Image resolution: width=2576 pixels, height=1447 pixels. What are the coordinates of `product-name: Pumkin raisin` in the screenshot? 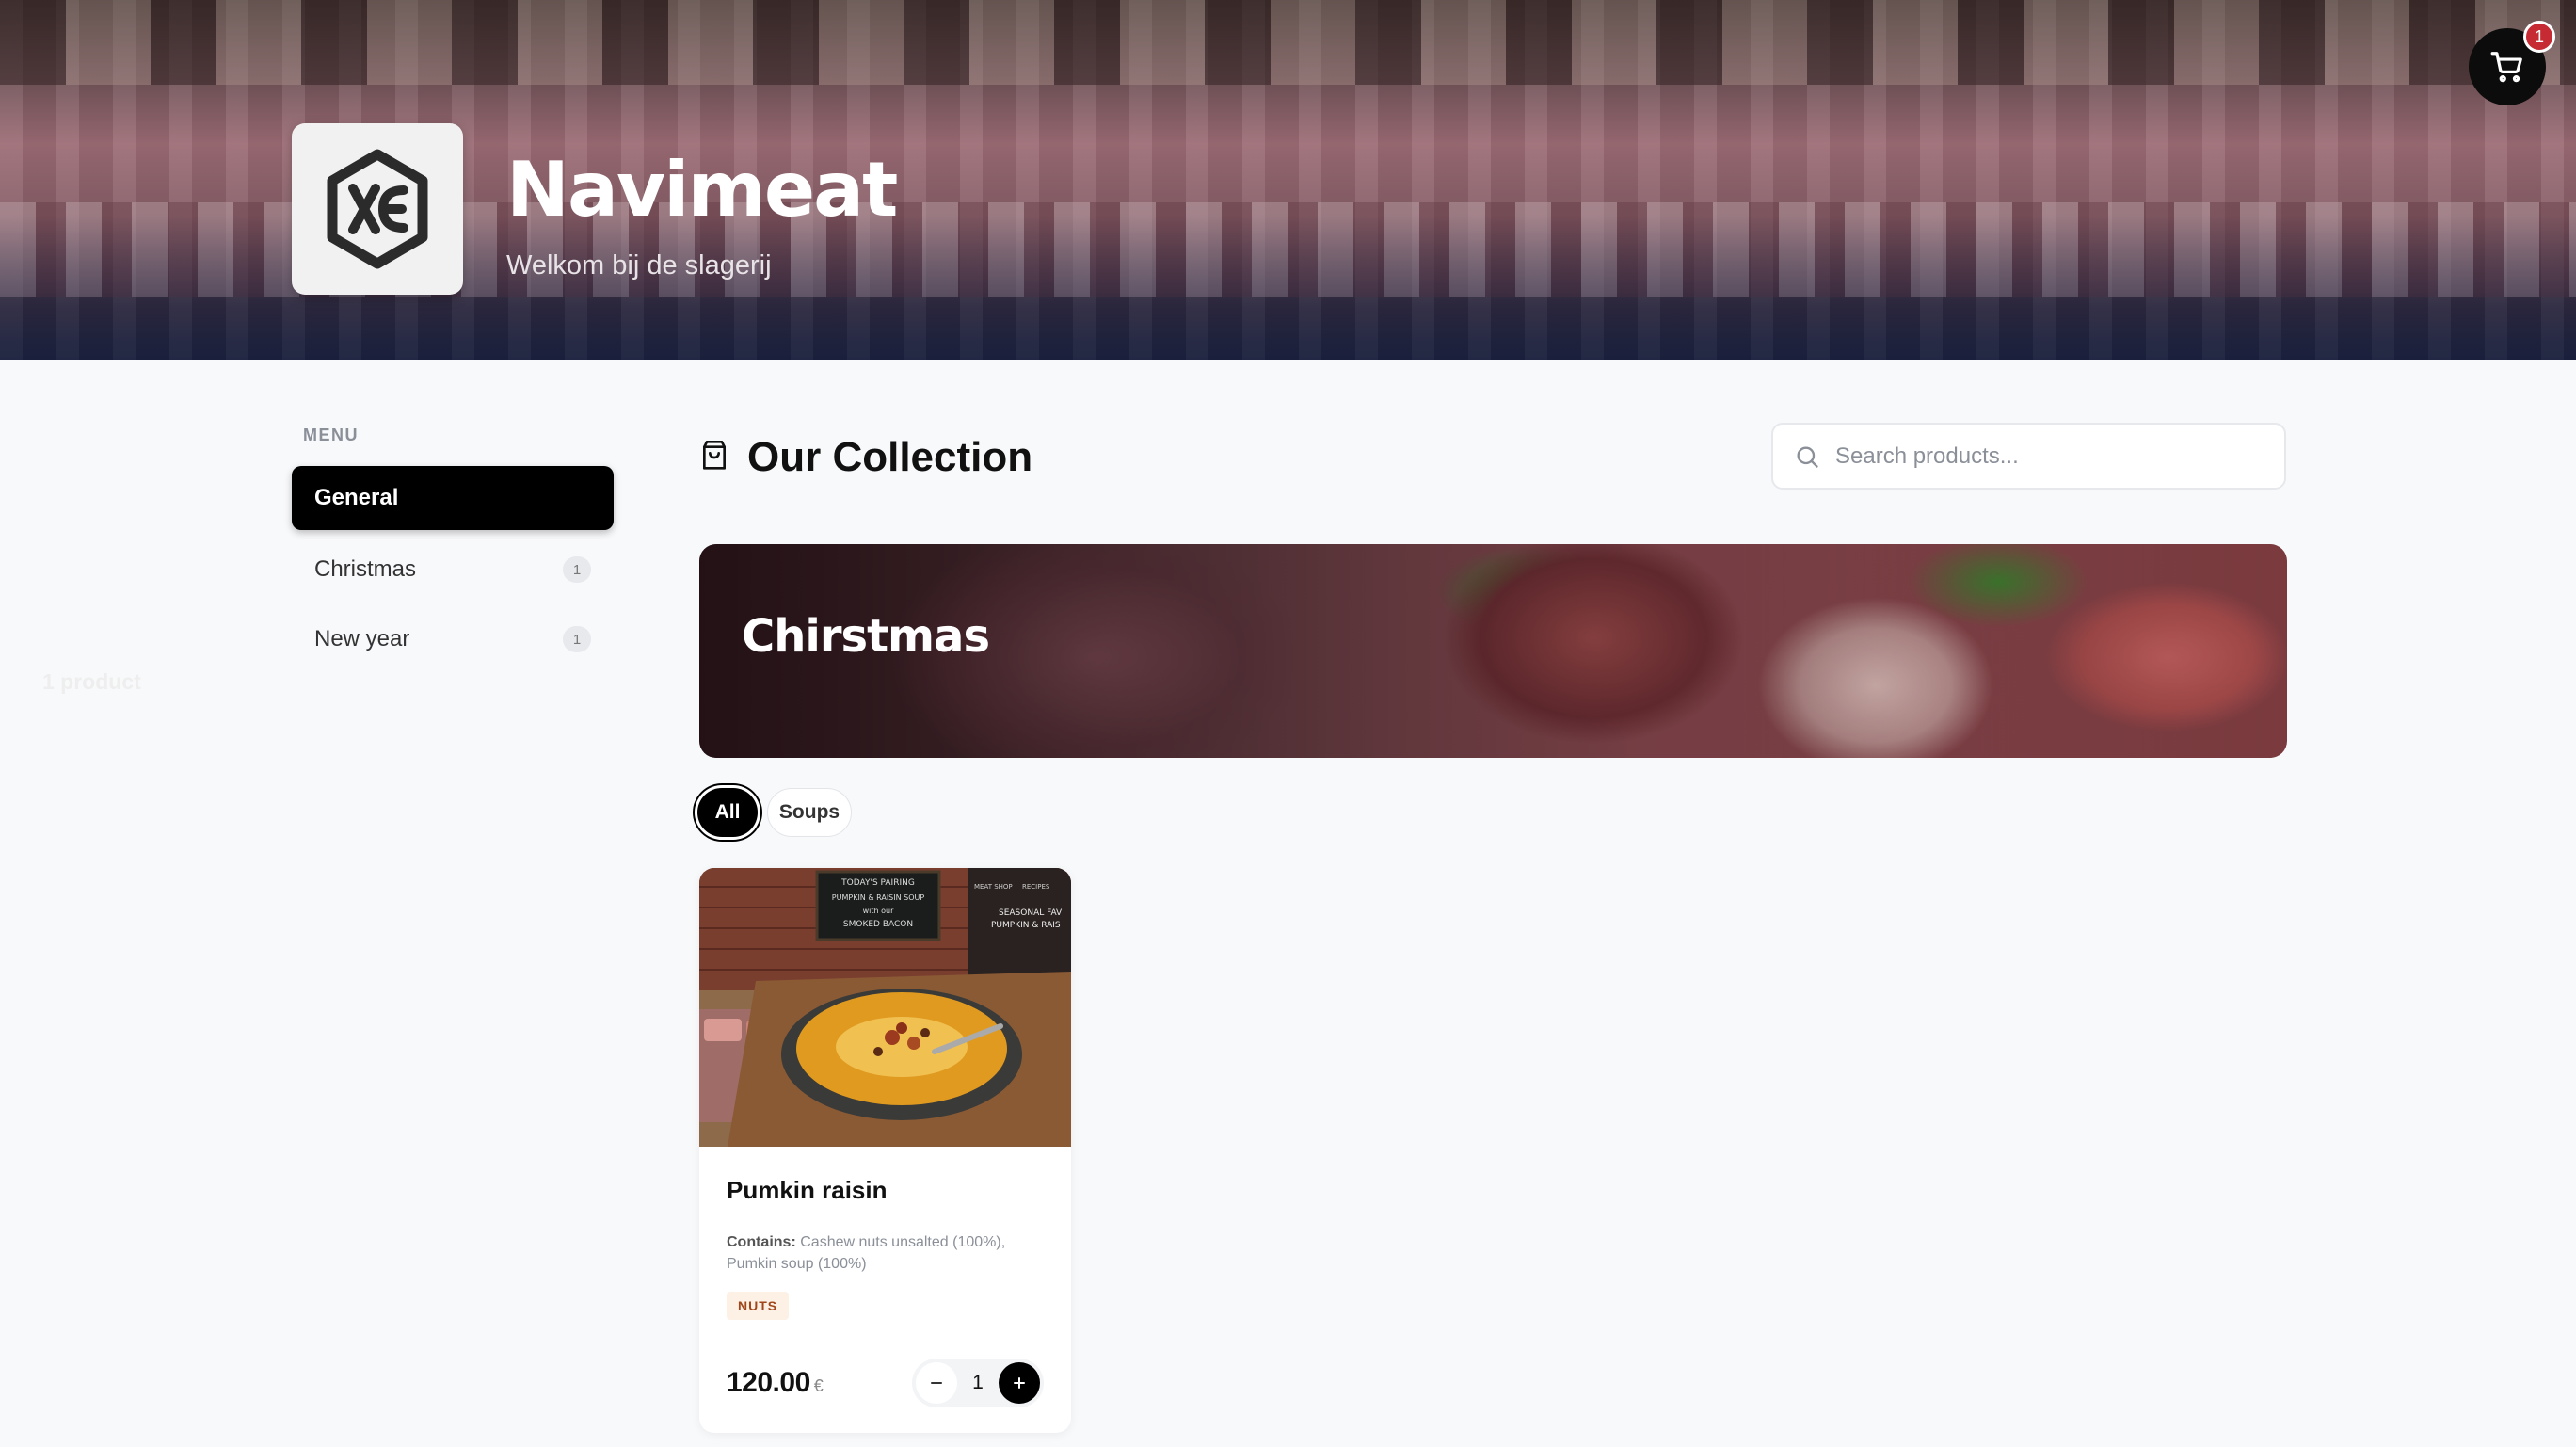 It's located at (807, 1190).